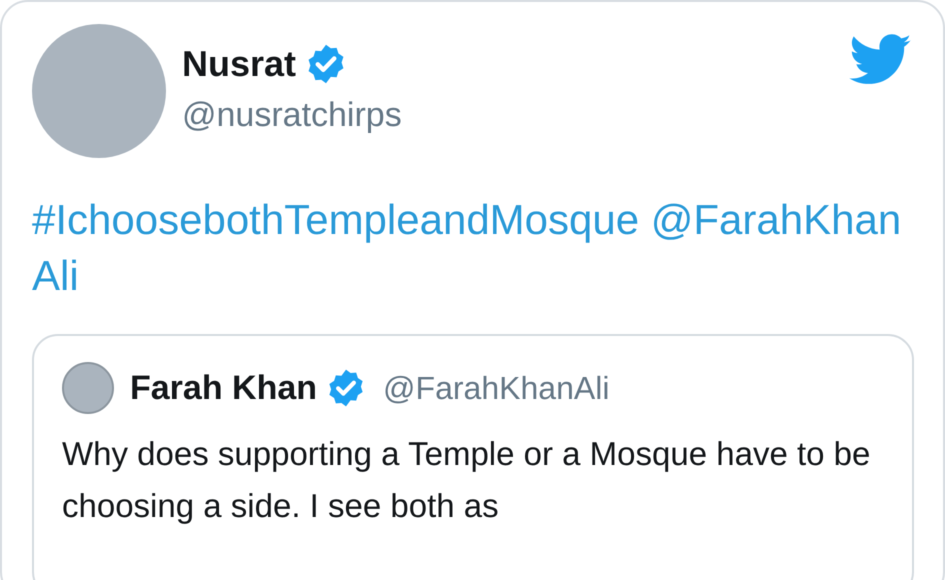 Image resolution: width=945 pixels, height=580 pixels. What do you see at coordinates (496, 388) in the screenshot?
I see `user-handle: @FarahKhanAli` at bounding box center [496, 388].